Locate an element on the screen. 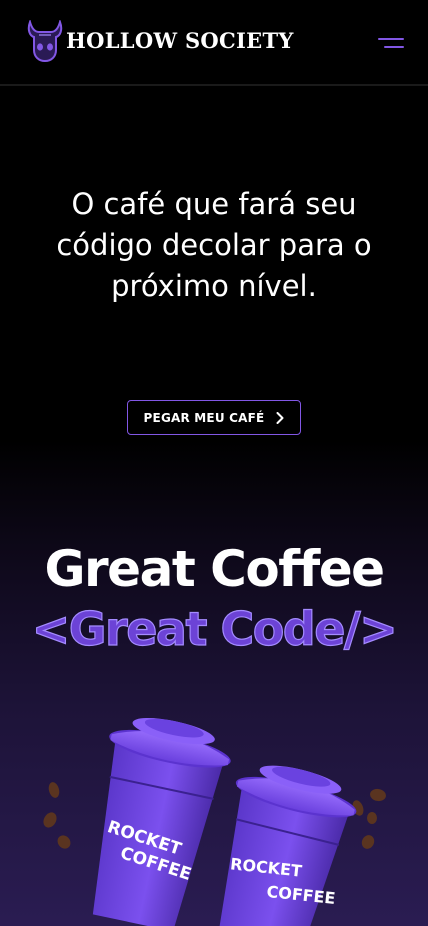 The image size is (428, 926). brand-name: HOLLOW SOCIETY is located at coordinates (180, 40).